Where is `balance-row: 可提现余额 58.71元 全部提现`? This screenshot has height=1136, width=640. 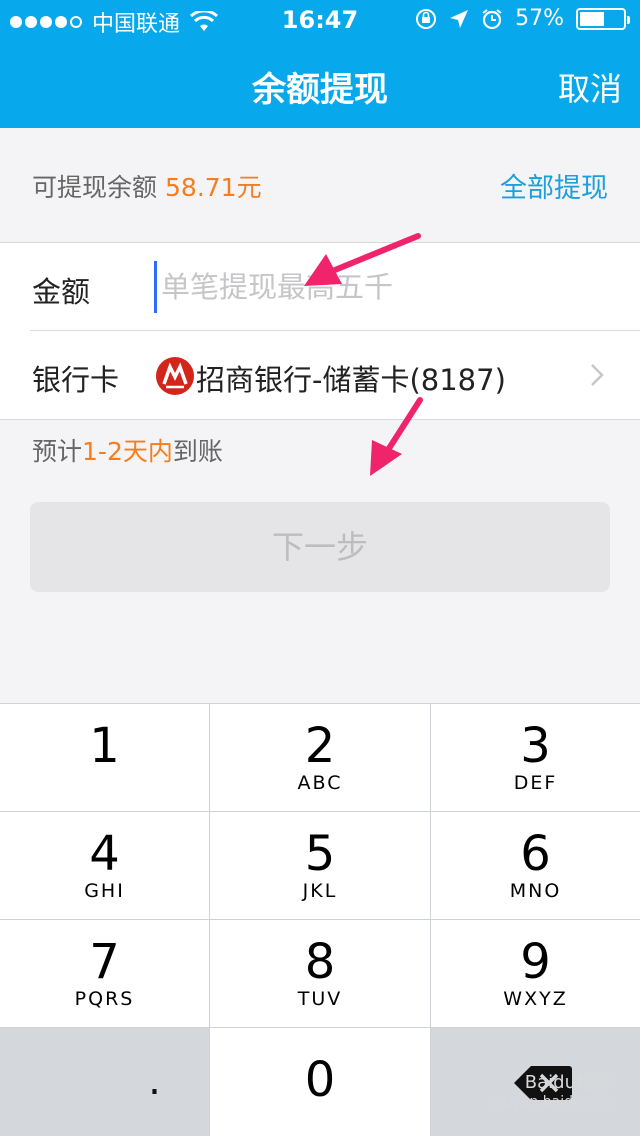 balance-row: 可提现余额 58.71元 全部提现 is located at coordinates (320, 185).